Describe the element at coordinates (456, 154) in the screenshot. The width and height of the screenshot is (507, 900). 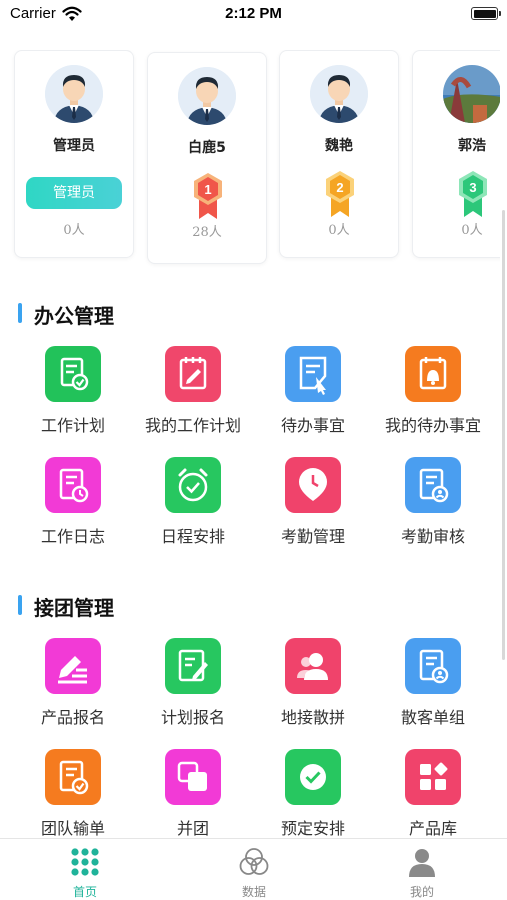
I see `user-card: 郭浩 3 0人` at that location.